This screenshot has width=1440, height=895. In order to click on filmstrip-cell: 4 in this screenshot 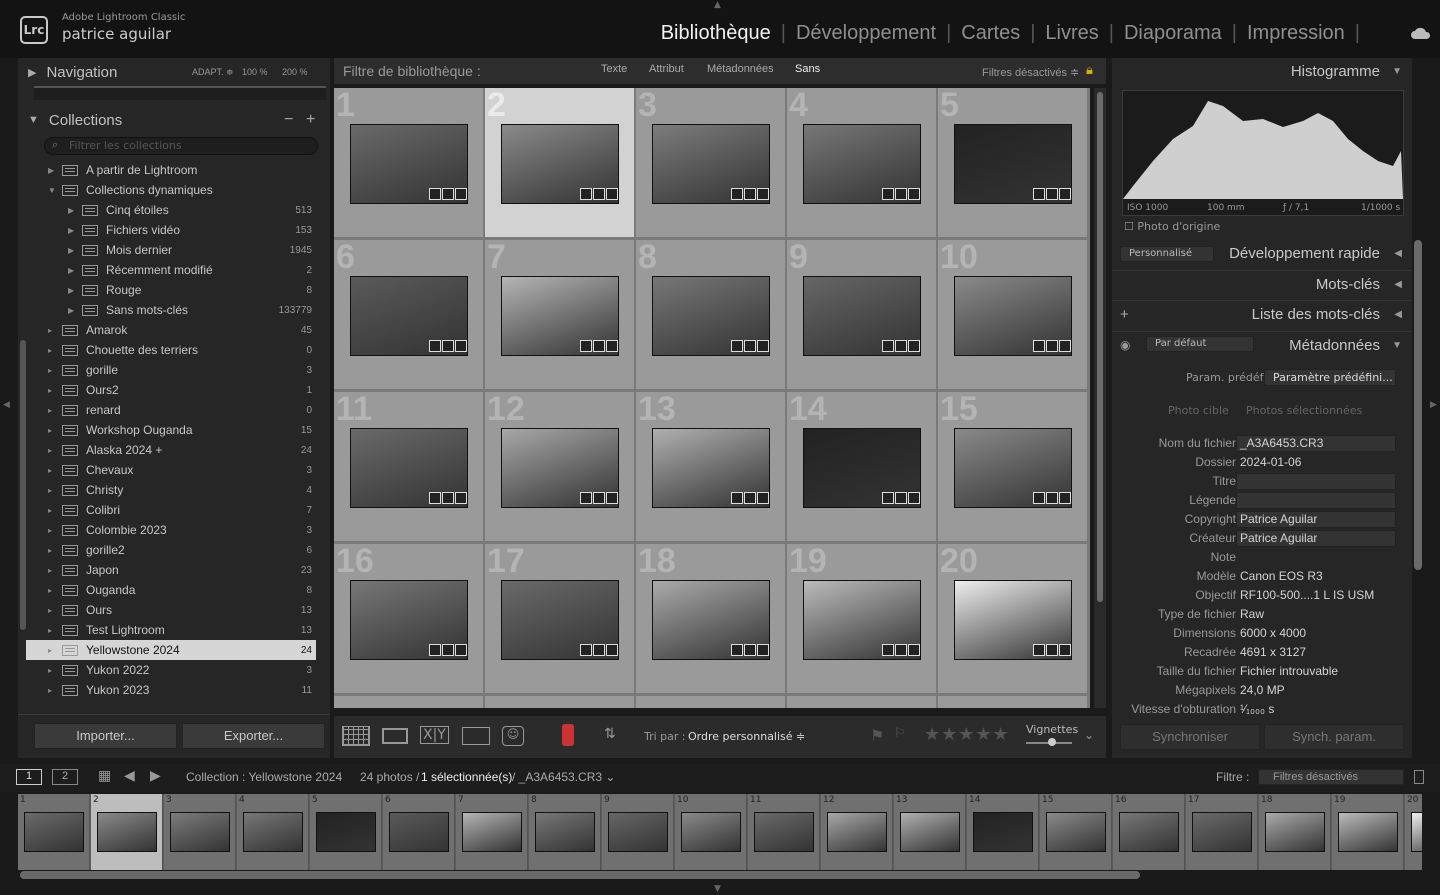, I will do `click(273, 832)`.